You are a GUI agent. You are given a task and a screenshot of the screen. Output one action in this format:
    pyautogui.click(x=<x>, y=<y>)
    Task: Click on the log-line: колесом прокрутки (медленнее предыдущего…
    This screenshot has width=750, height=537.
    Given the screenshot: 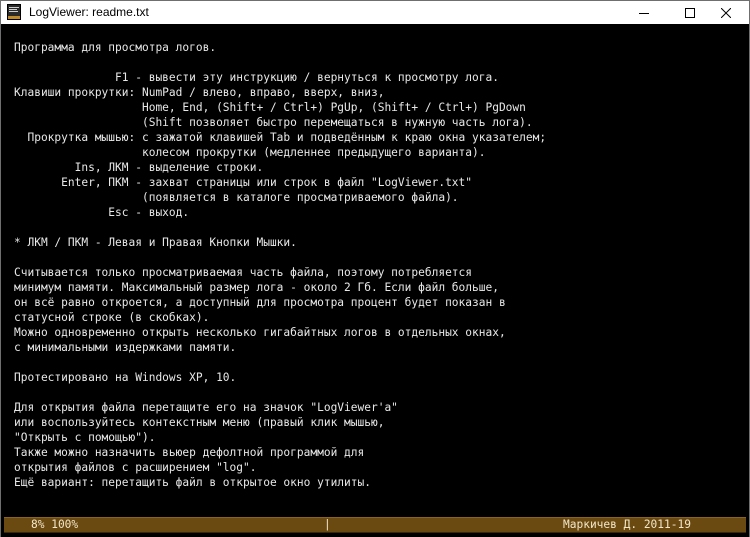 What is the action you would take?
    pyautogui.click(x=280, y=152)
    